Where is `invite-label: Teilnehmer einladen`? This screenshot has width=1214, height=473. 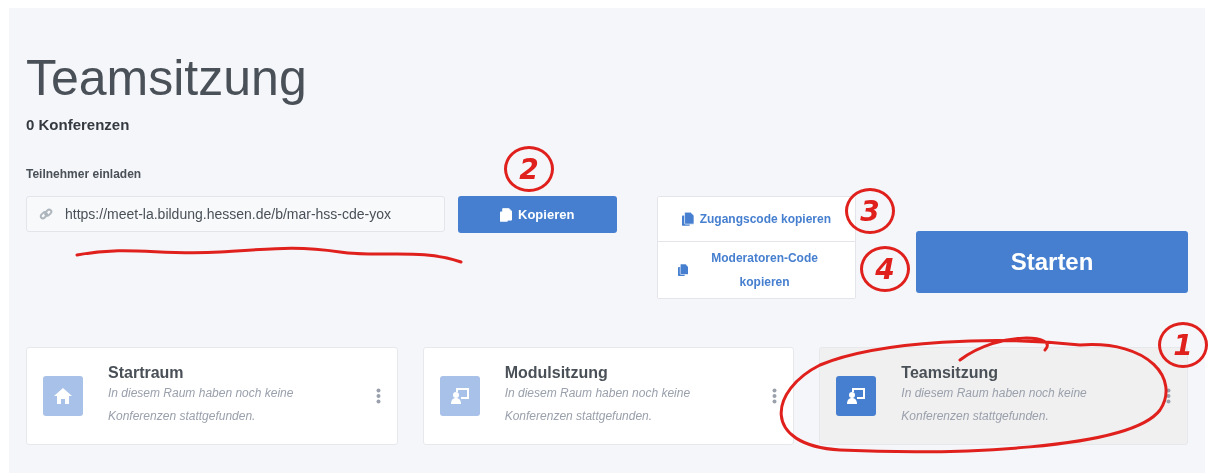
invite-label: Teilnehmer einladen is located at coordinates (84, 174).